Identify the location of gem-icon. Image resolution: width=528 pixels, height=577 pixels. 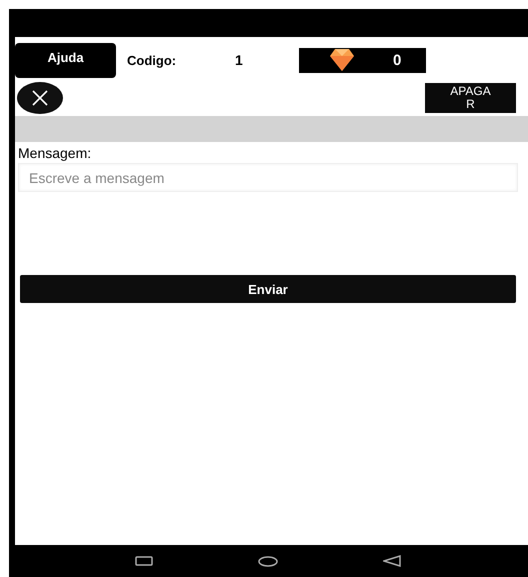
(342, 60).